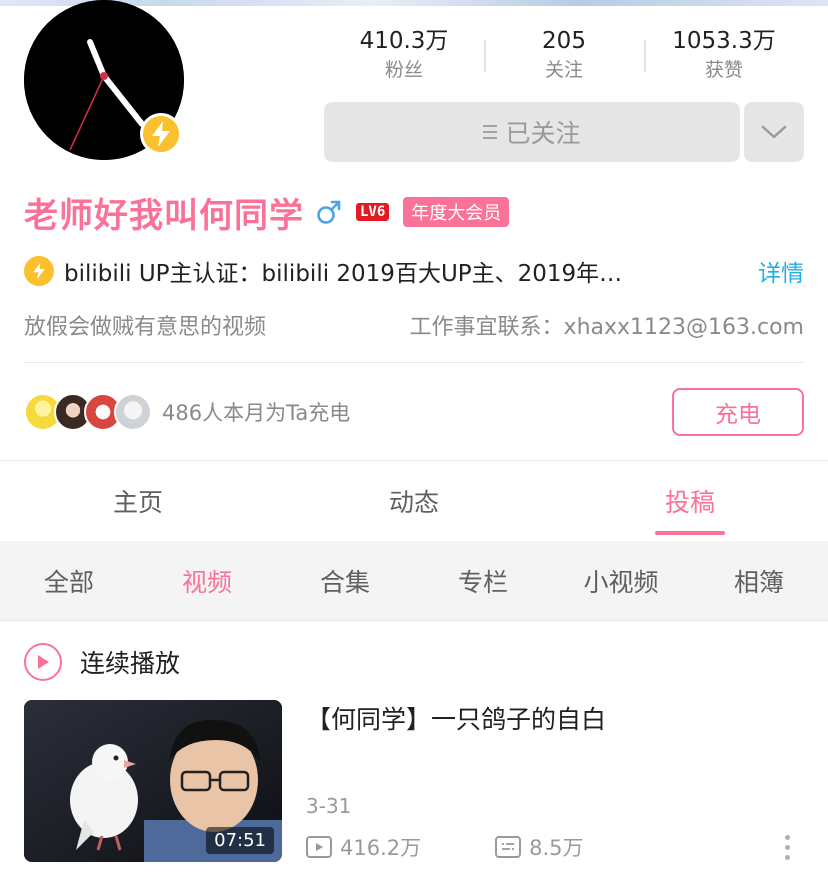 This screenshot has width=828, height=877. I want to click on follow-dropdown-button, so click(774, 132).